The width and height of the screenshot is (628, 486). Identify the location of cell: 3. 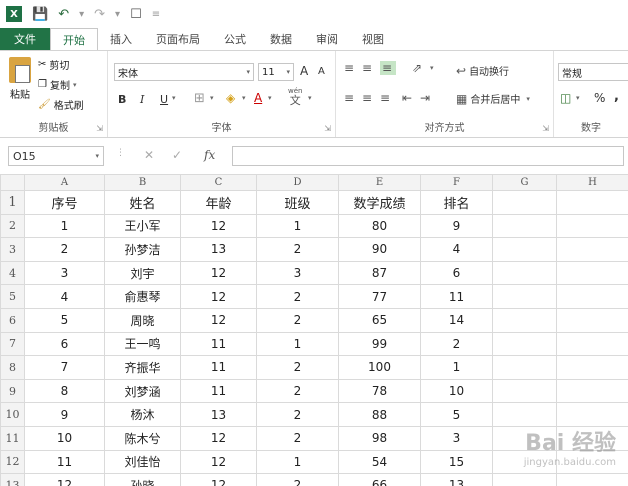
(456, 438).